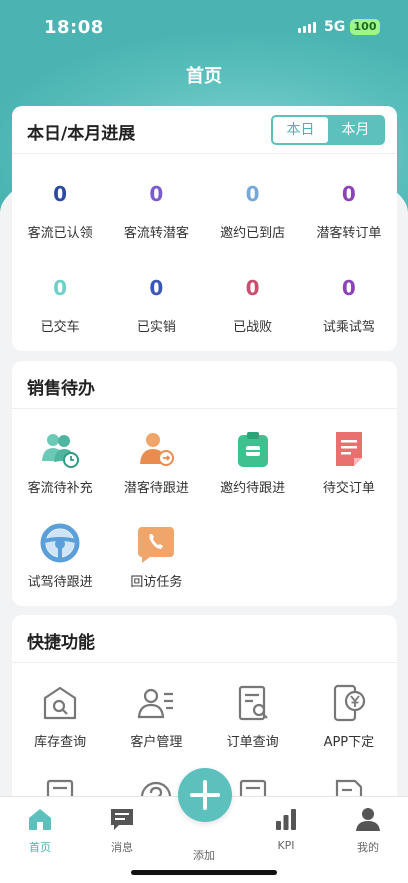 This screenshot has height=883, width=408. I want to click on home-icon, so click(40, 819).